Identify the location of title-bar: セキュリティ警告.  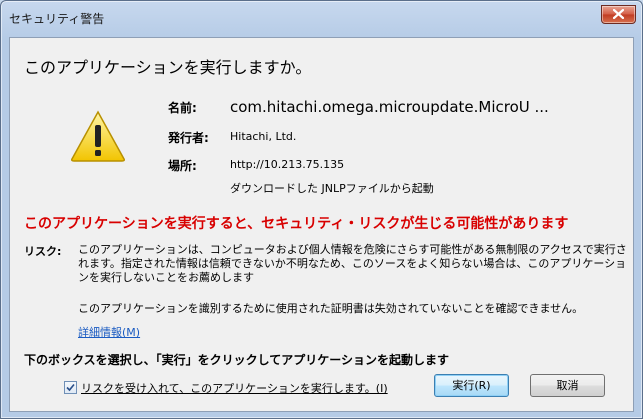
(321, 19).